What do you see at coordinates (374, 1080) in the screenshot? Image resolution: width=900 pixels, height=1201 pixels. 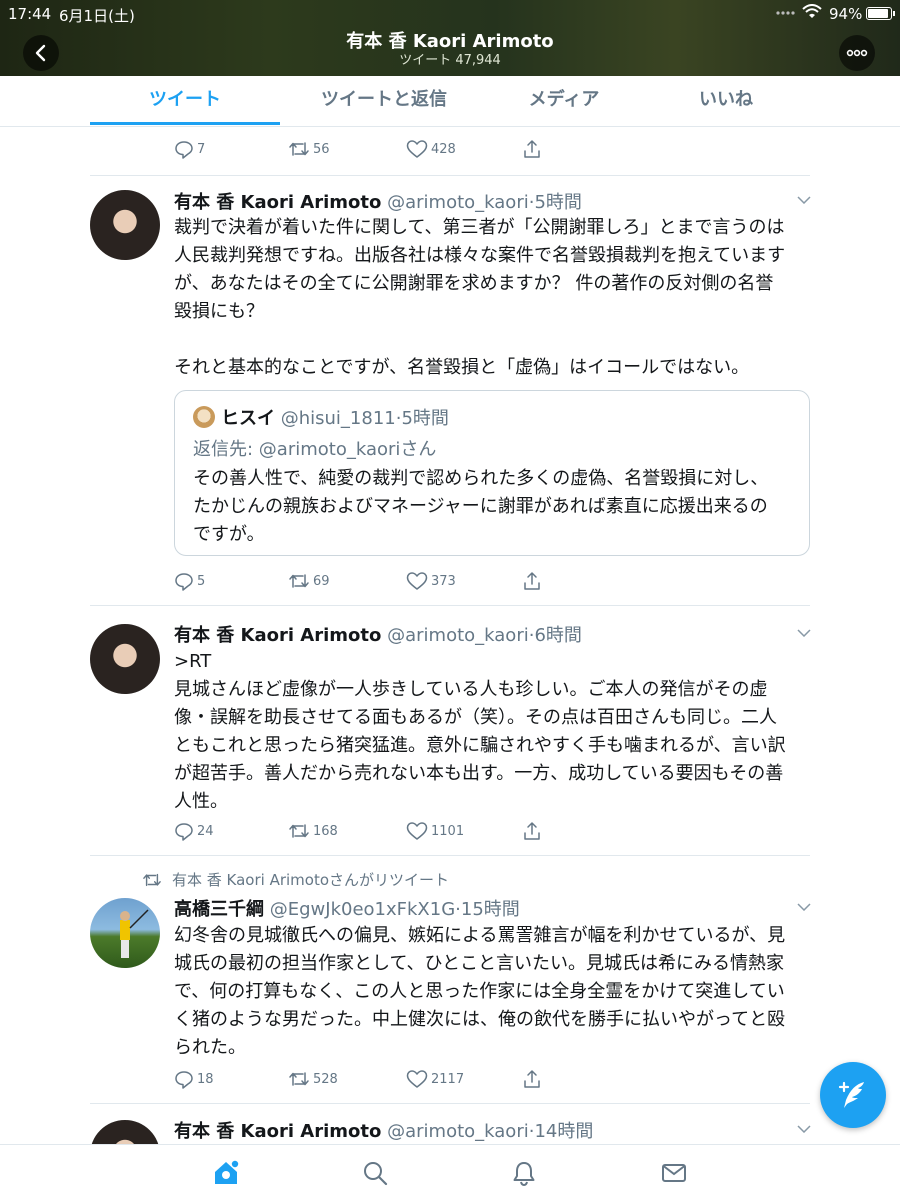 I see `tweet-actions: 18 528 2117` at bounding box center [374, 1080].